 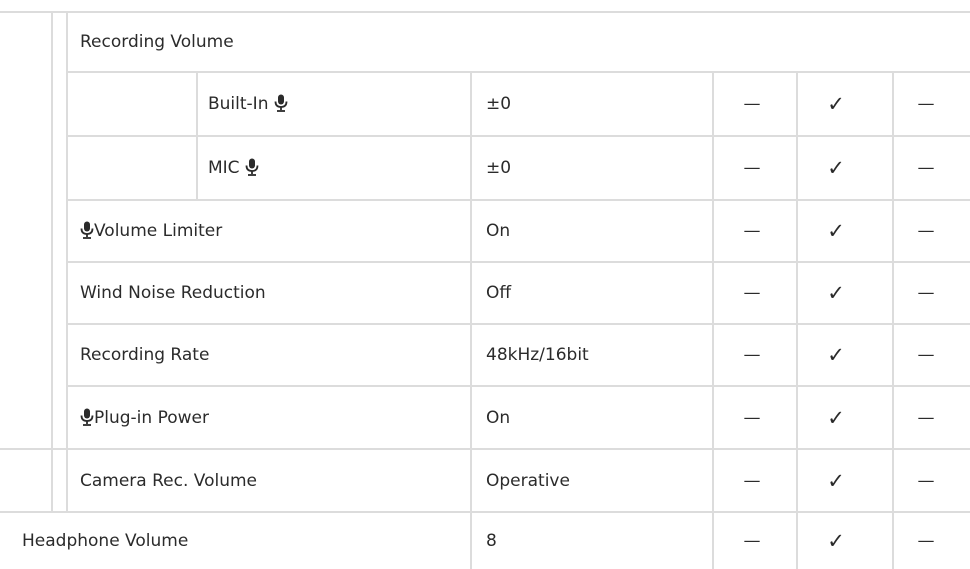 I want to click on setting-label: MIC, so click(x=233, y=168).